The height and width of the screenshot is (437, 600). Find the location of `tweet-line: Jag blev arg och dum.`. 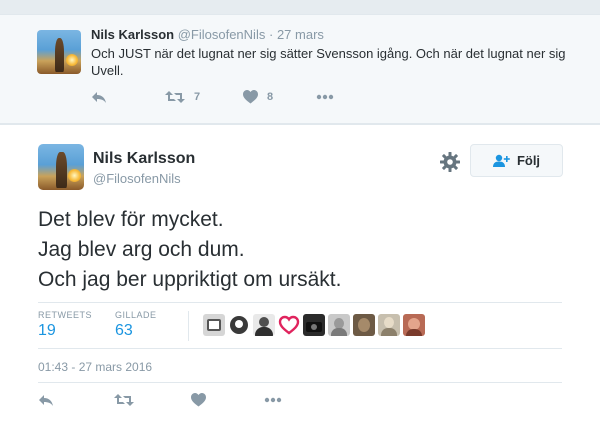

tweet-line: Jag blev arg och dum. is located at coordinates (141, 249).